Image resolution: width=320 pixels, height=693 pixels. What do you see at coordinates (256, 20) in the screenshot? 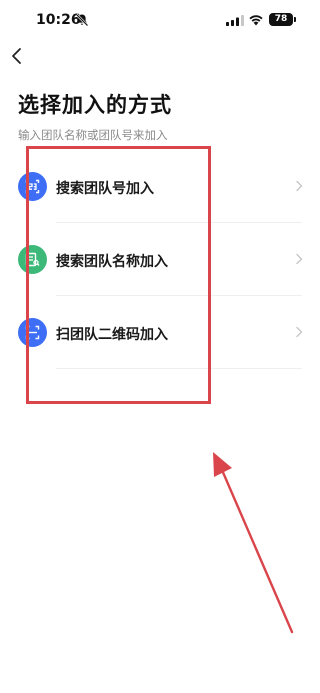
I see `wifi-icon` at bounding box center [256, 20].